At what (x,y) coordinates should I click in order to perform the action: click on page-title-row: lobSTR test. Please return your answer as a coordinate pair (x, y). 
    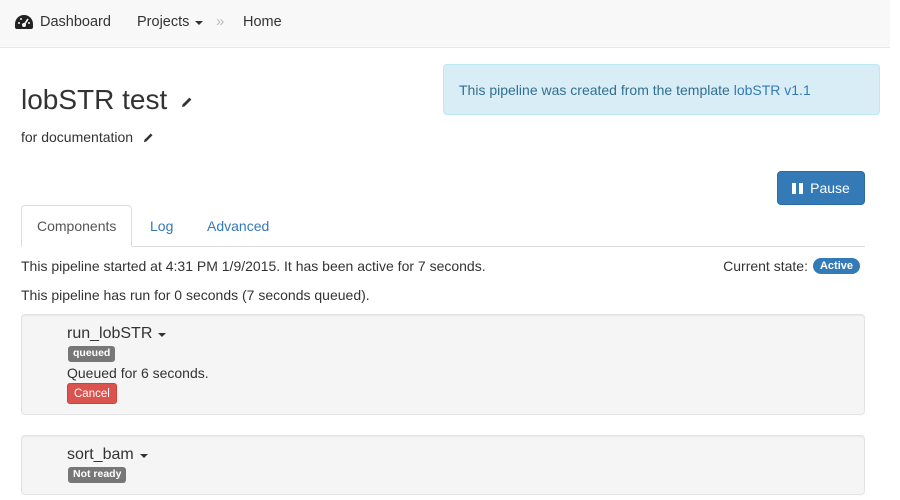
    Looking at the image, I should click on (107, 100).